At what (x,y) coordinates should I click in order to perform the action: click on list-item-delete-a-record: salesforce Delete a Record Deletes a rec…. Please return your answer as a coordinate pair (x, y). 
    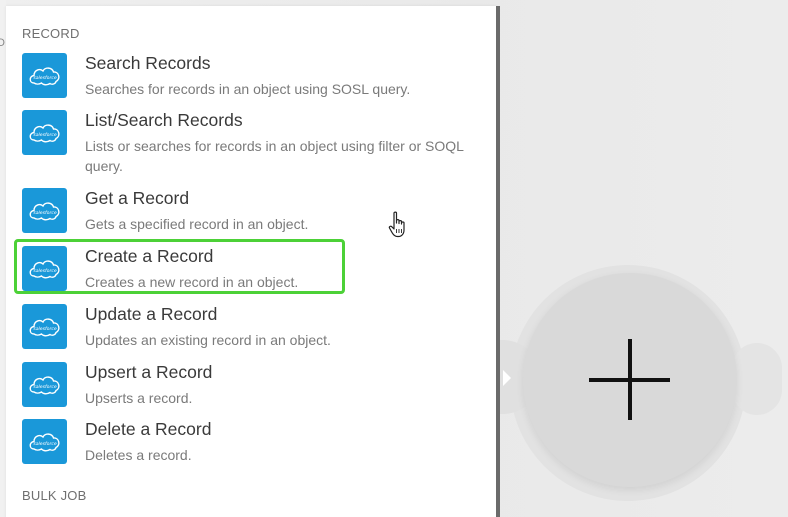
    Looking at the image, I should click on (257, 444).